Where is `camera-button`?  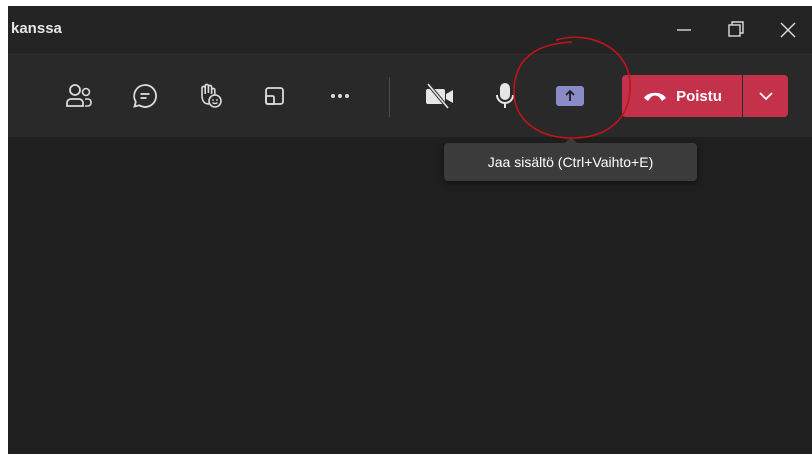
camera-button is located at coordinates (440, 96).